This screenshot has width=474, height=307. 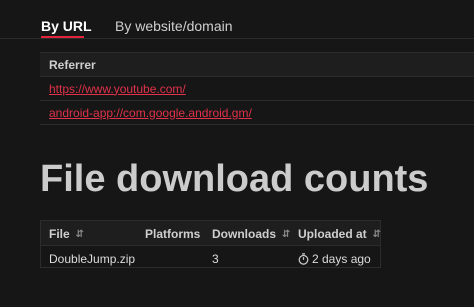 What do you see at coordinates (174, 26) in the screenshot?
I see `tab-by-website-domain: By website/domain` at bounding box center [174, 26].